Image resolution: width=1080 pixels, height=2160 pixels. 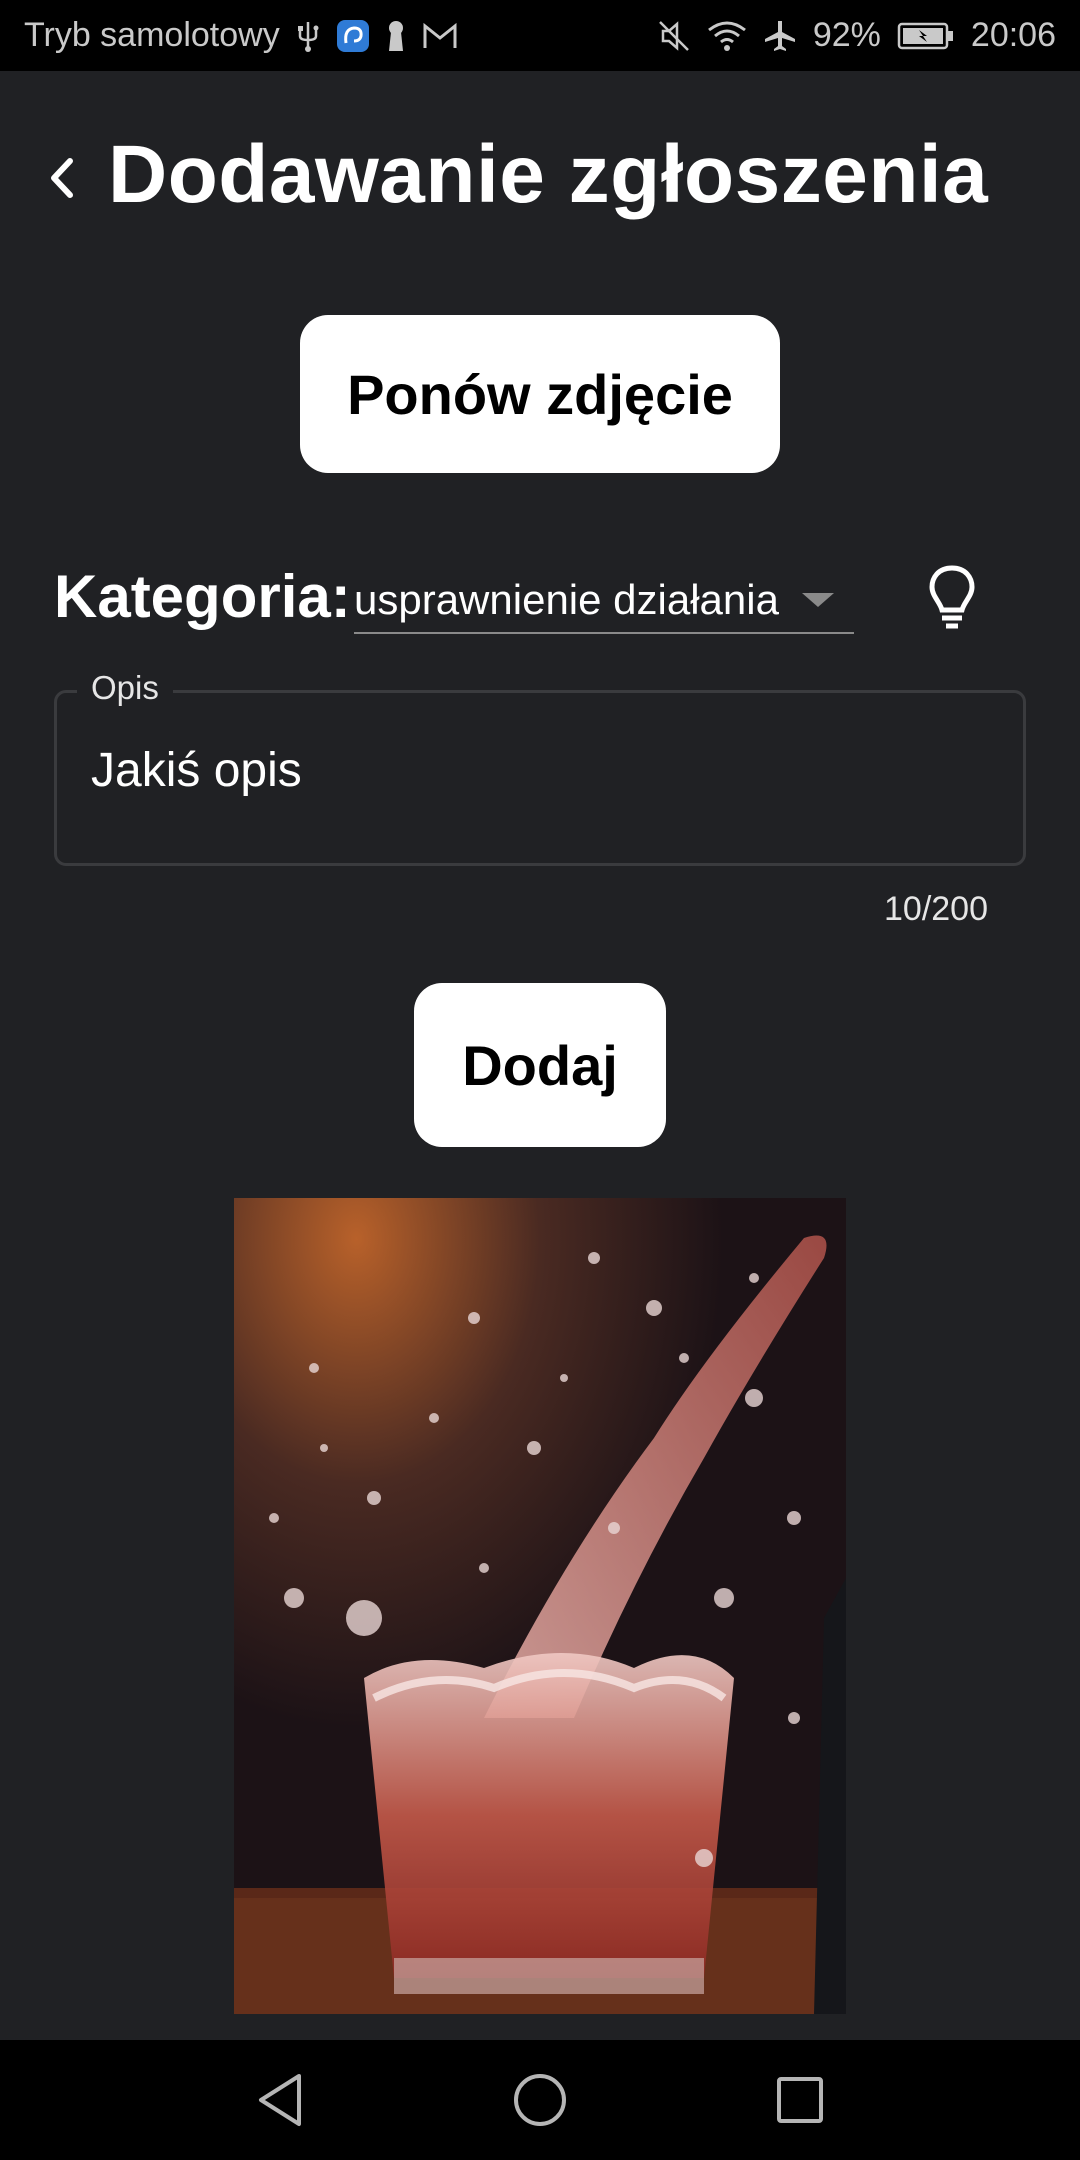 I want to click on category-dropdown: usprawnienie działania, so click(x=604, y=601).